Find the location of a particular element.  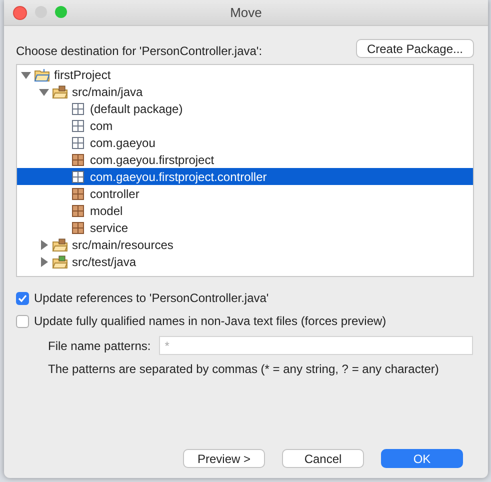

checkbox-label: Update fully qualified names in non-Java text files (forces preview) is located at coordinates (210, 321).